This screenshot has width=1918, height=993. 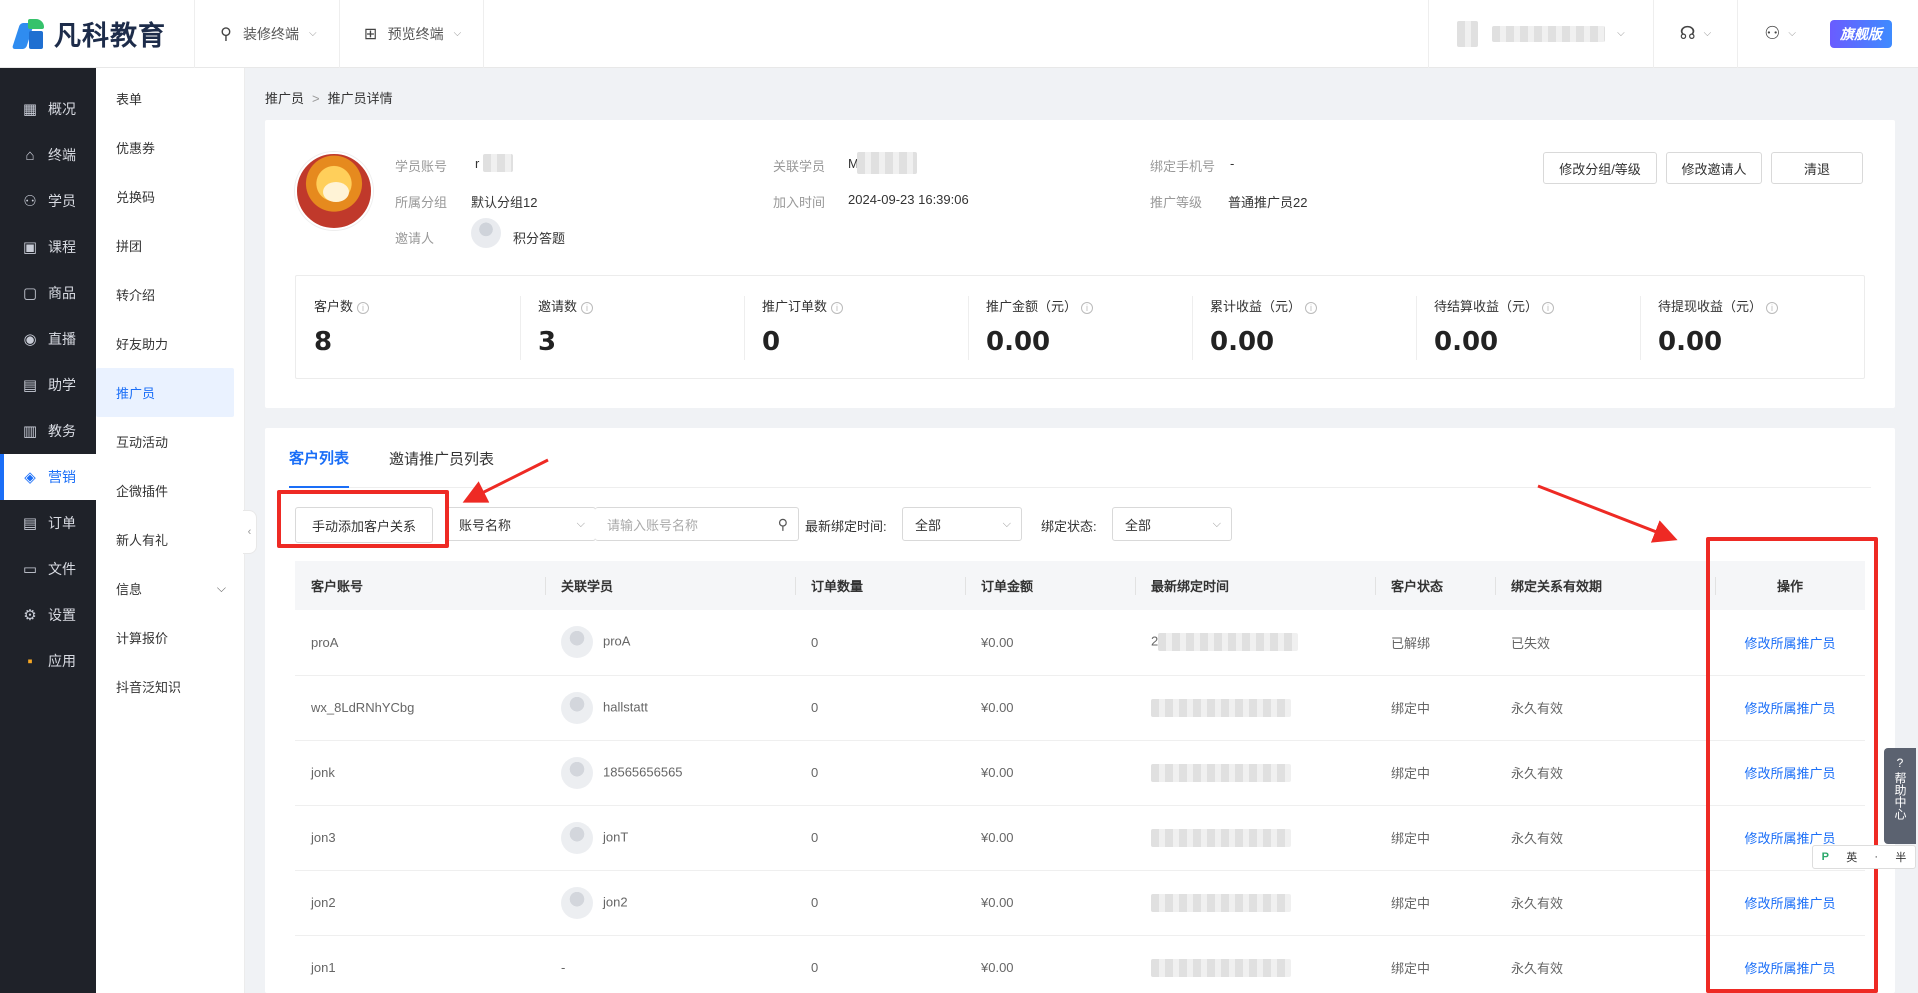 What do you see at coordinates (505, 480) in the screenshot?
I see `arrow-to-add-button` at bounding box center [505, 480].